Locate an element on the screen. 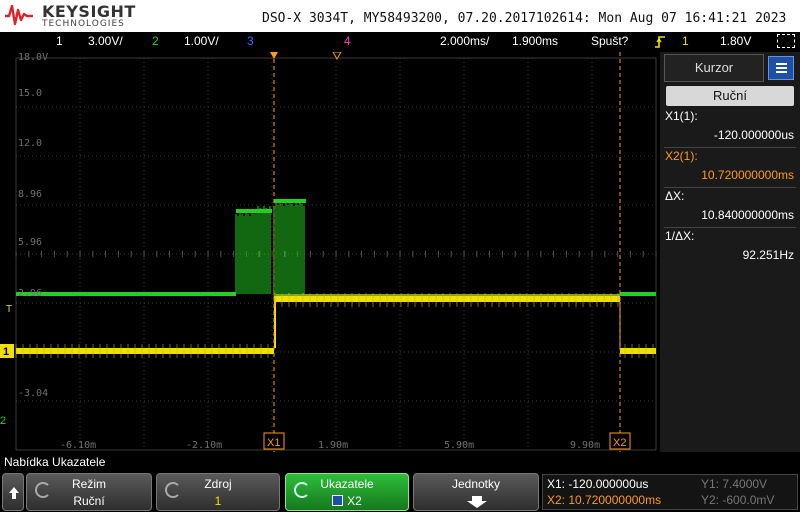  trigger-source: 1 is located at coordinates (685, 41).